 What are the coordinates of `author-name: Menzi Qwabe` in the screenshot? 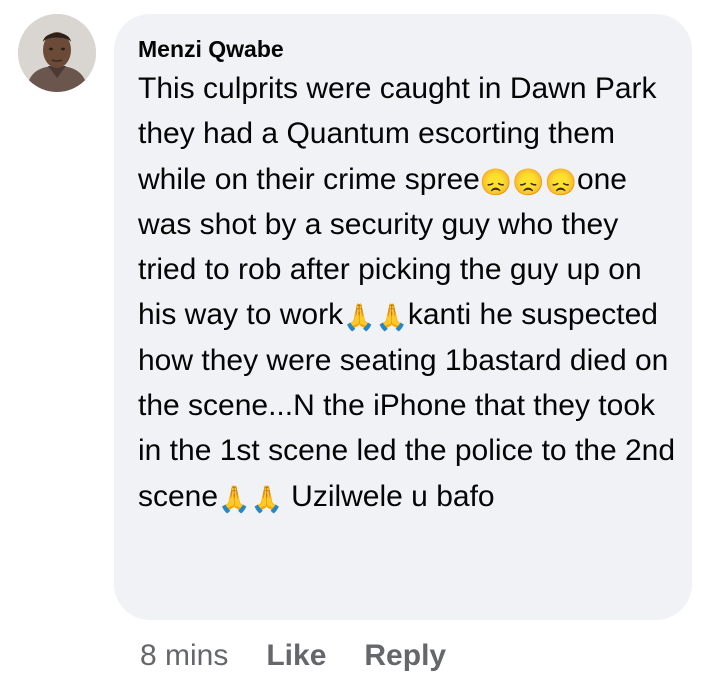 It's located at (403, 49).